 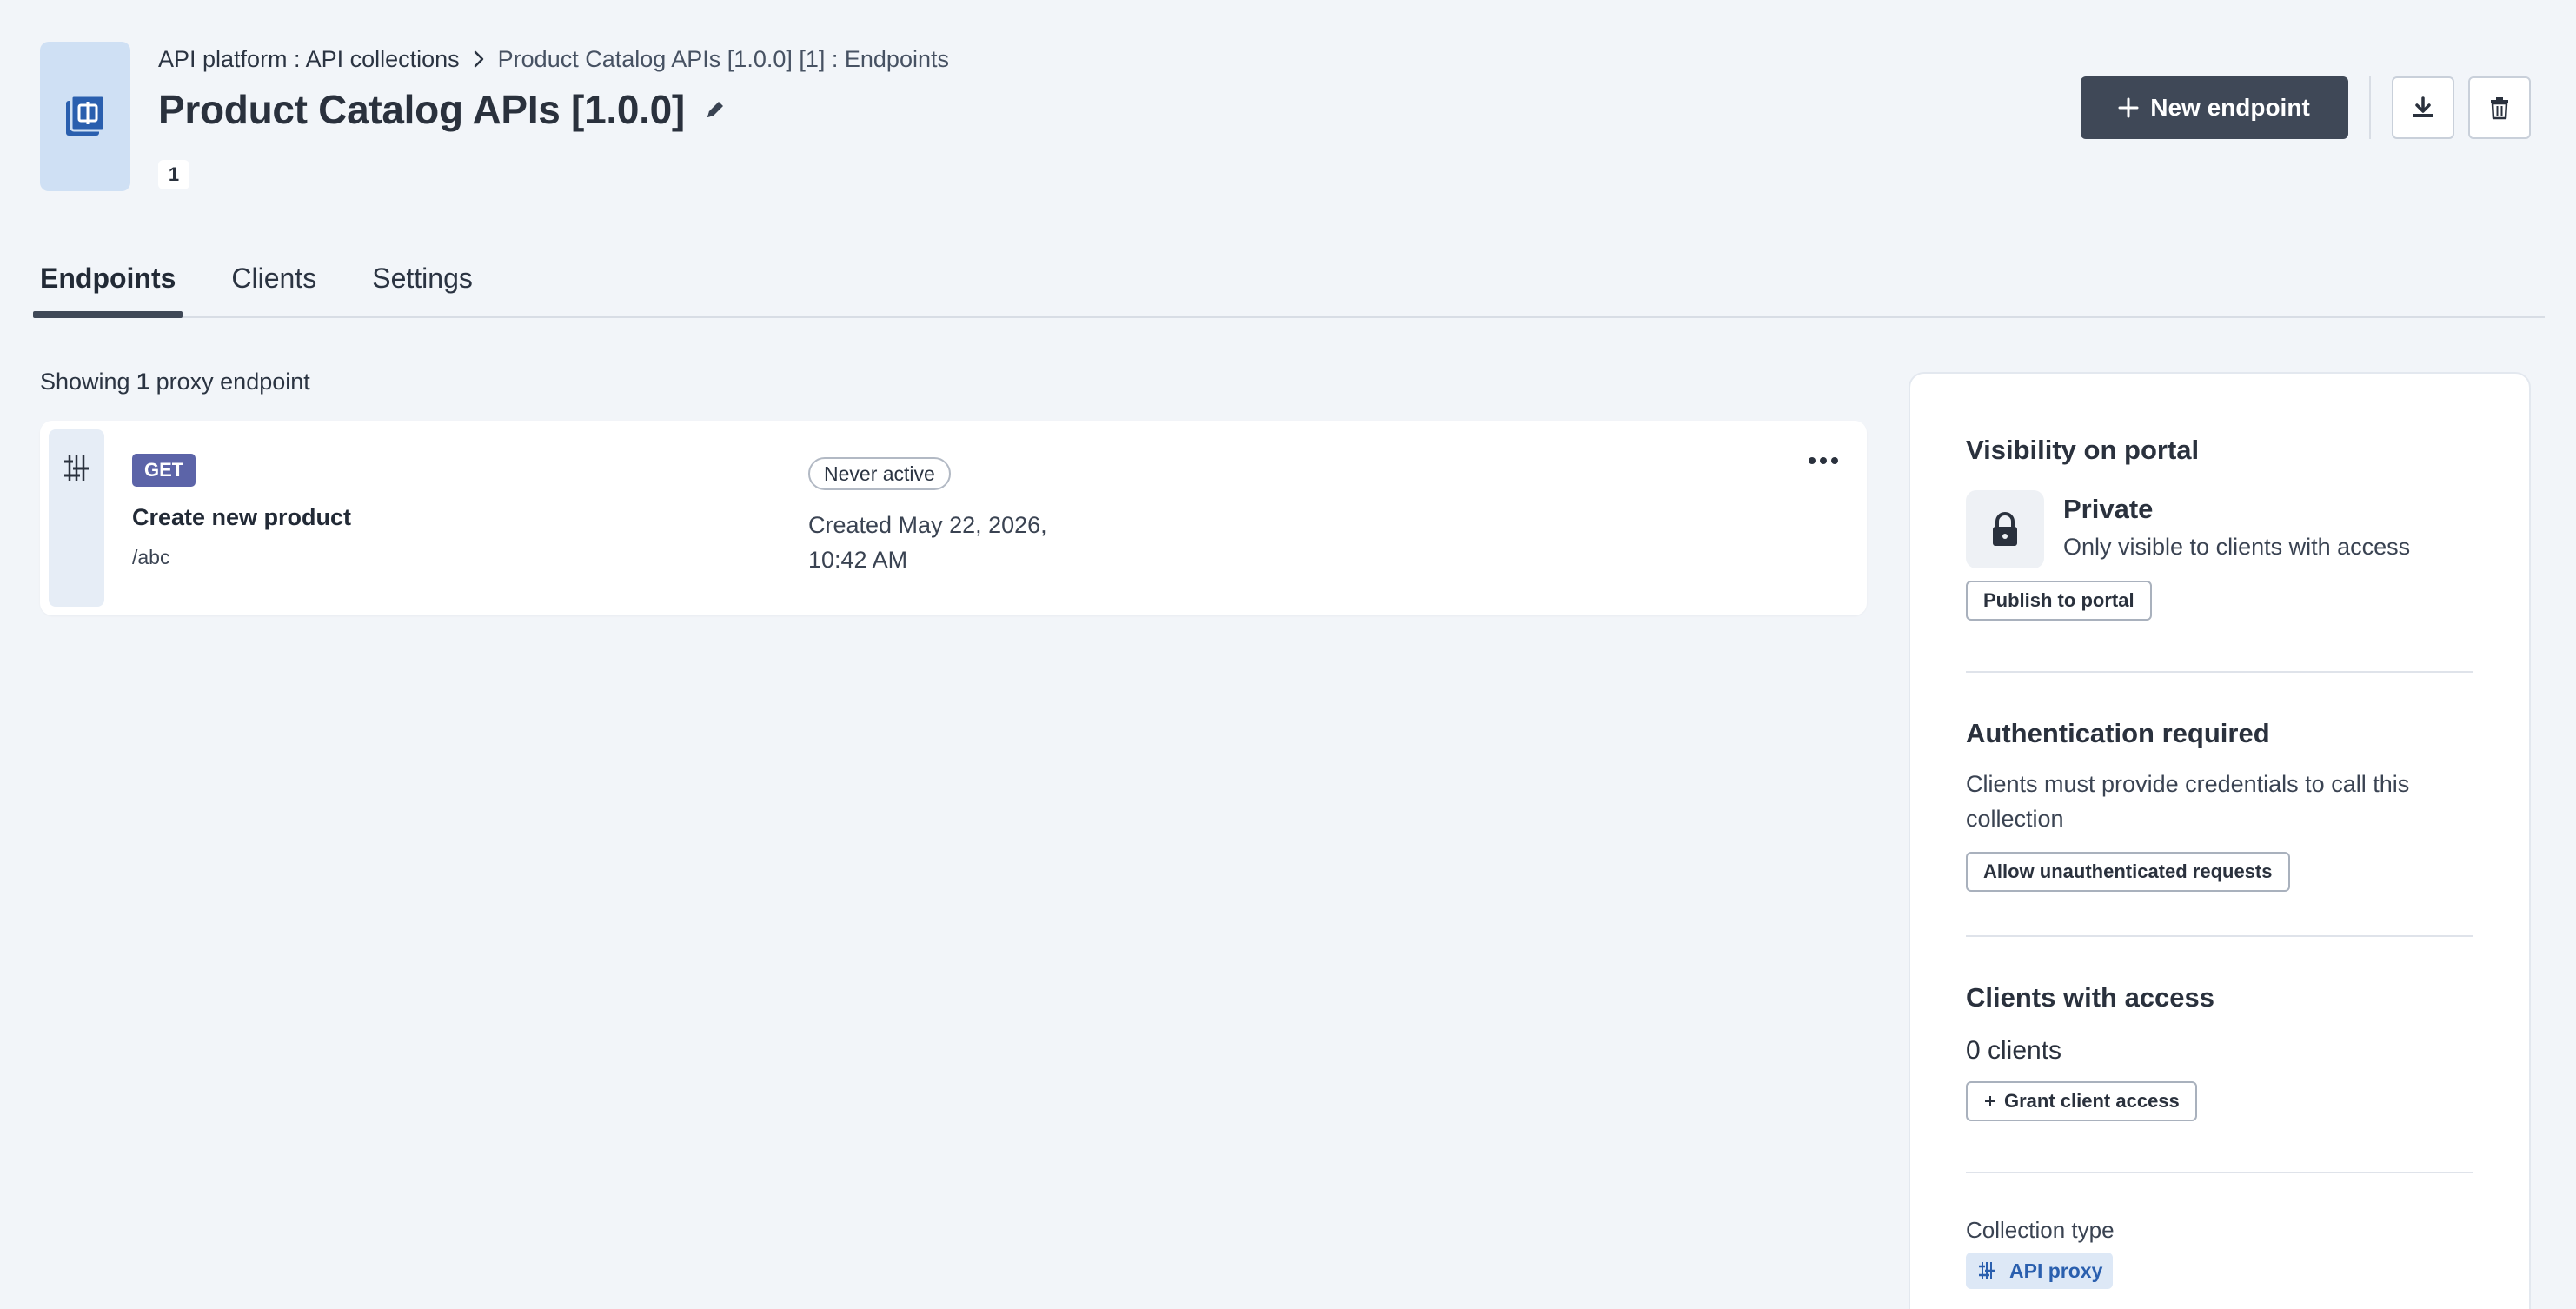 What do you see at coordinates (2040, 1230) in the screenshot?
I see `collection-type-label: Collection type` at bounding box center [2040, 1230].